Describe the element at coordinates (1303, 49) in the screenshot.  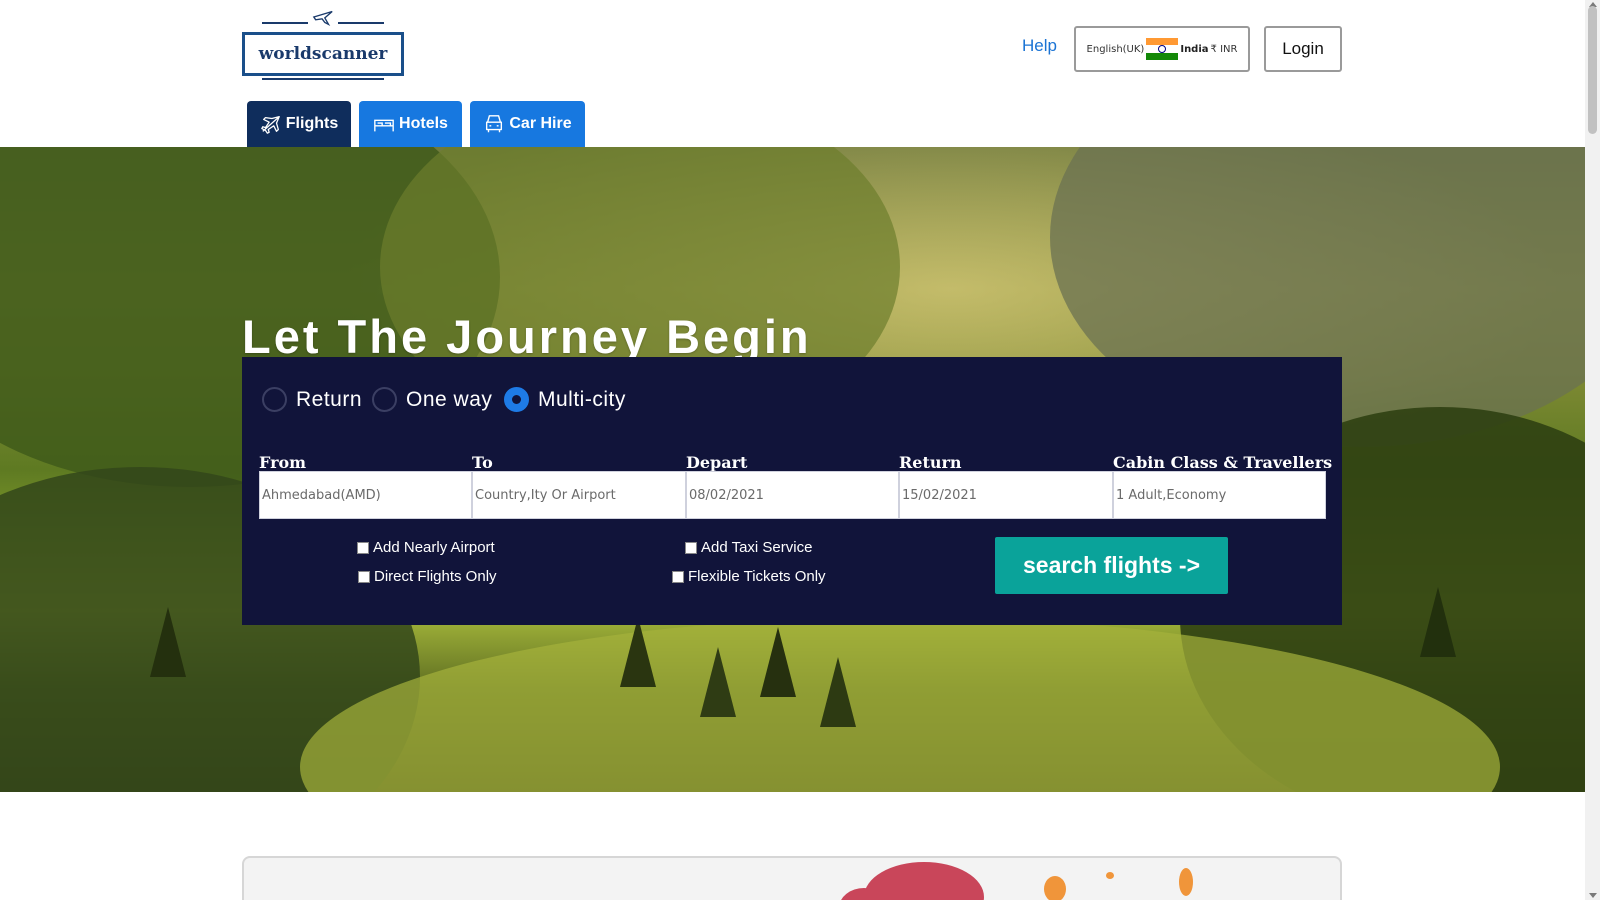
I see `login-button: Login` at that location.